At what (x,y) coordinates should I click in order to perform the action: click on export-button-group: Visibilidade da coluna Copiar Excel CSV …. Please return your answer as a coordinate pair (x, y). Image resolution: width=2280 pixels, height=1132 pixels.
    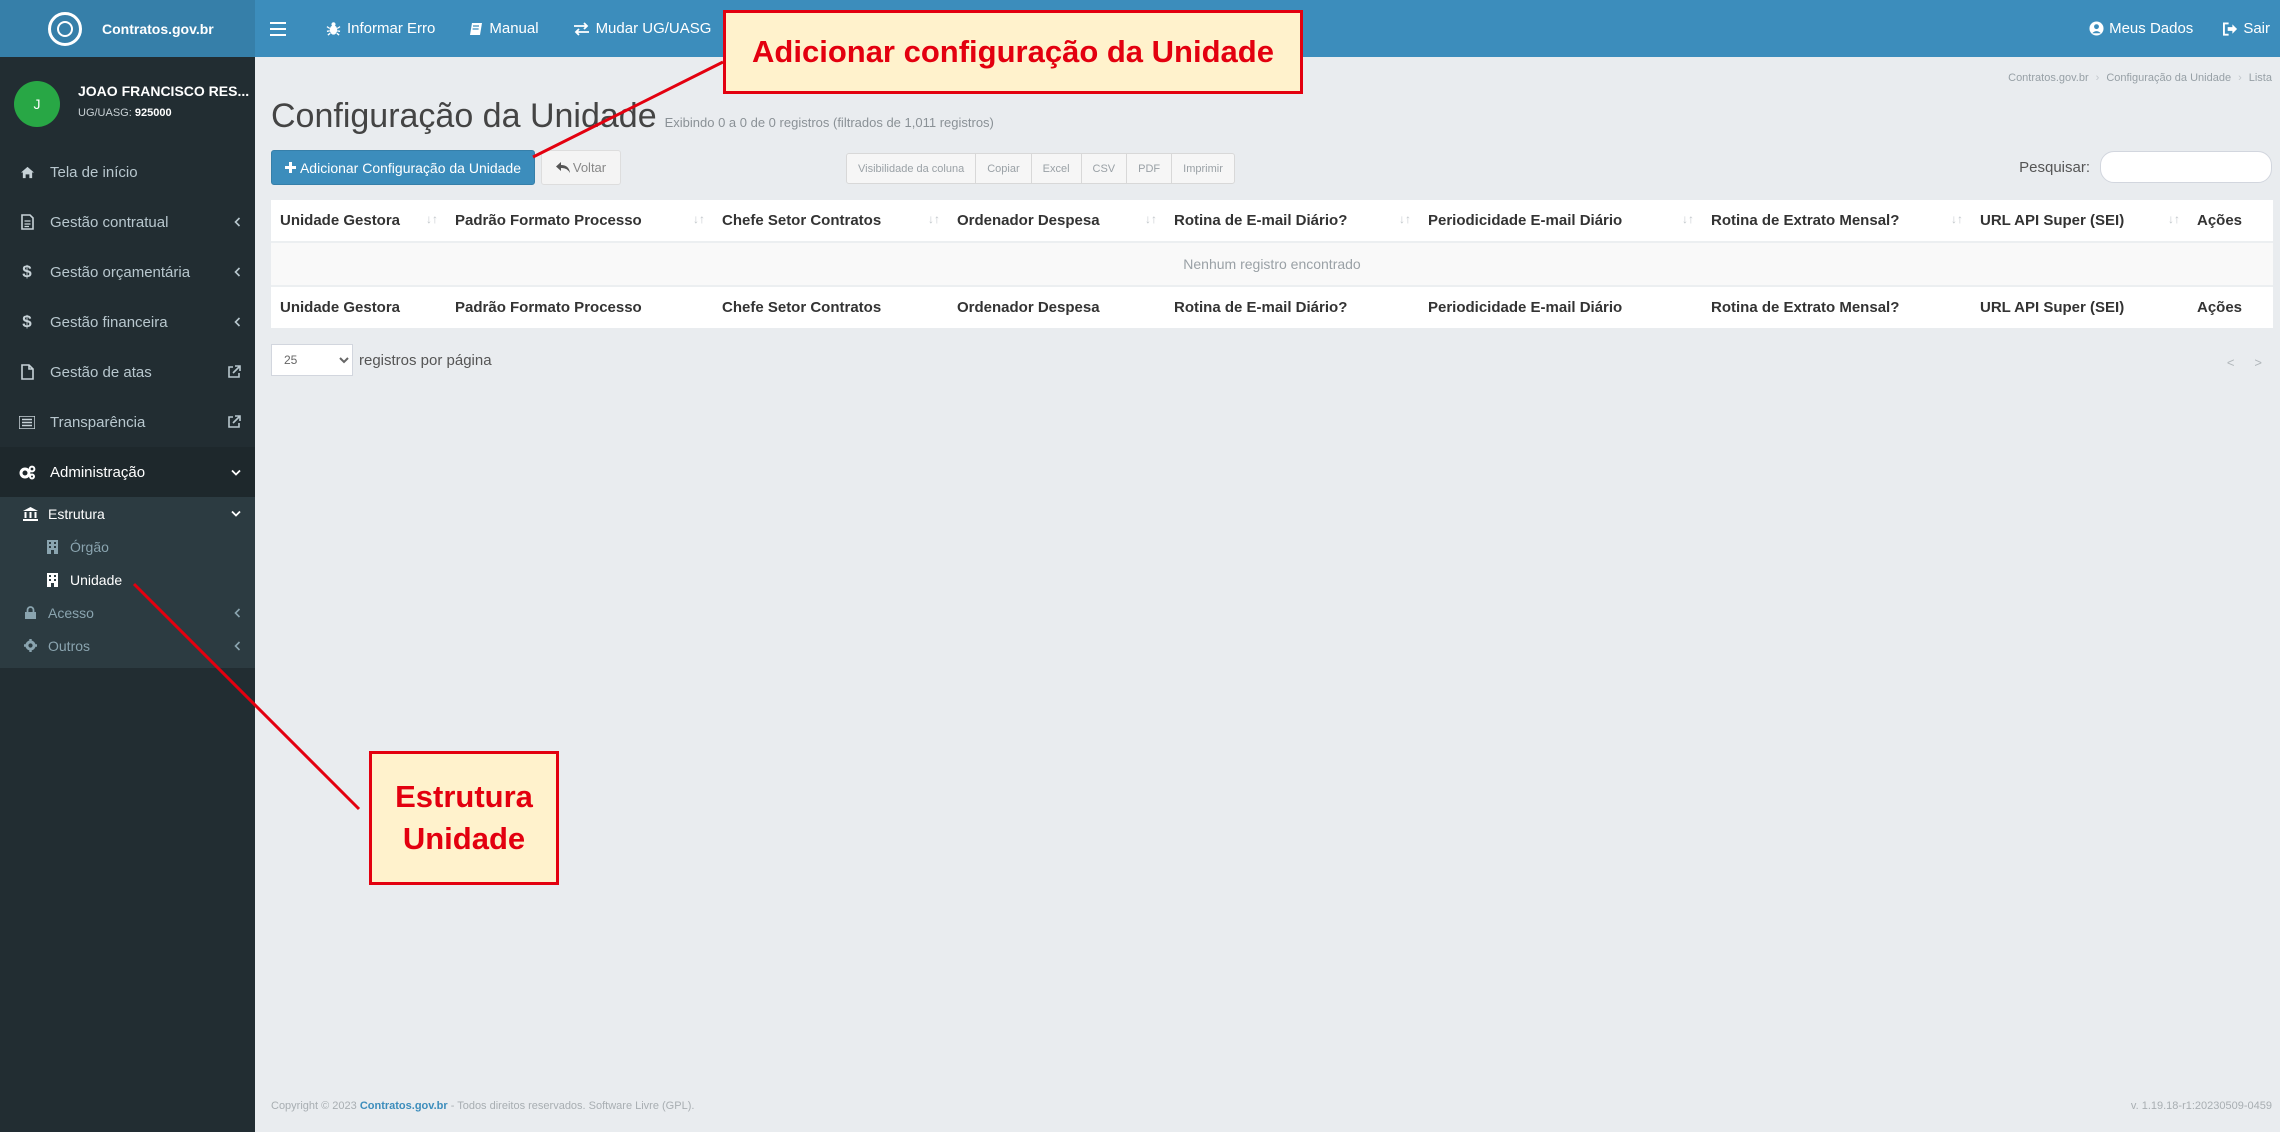
    Looking at the image, I should click on (1040, 168).